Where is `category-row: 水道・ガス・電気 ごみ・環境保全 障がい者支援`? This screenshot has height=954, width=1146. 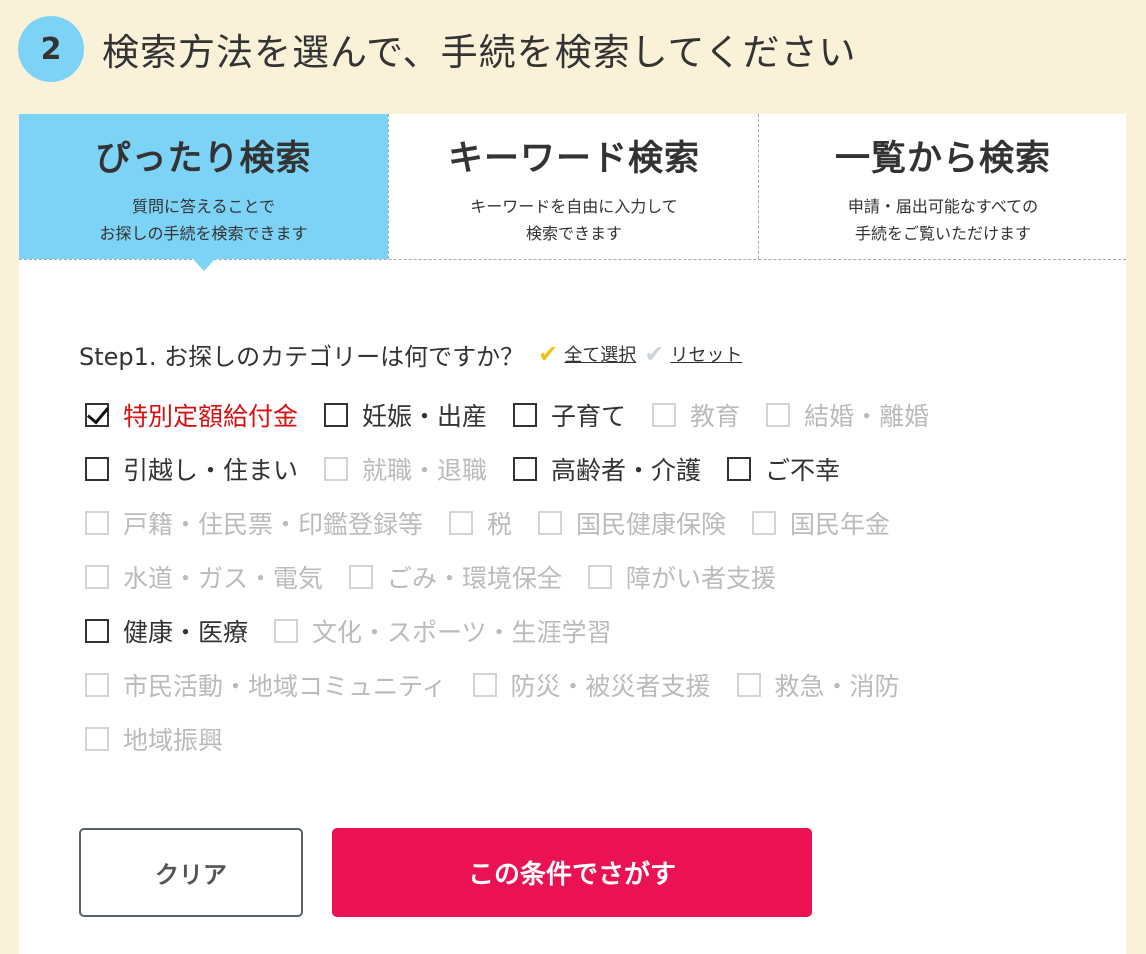
category-row: 水道・ガス・電気 ごみ・環境保全 障がい者支援 is located at coordinates (585, 577).